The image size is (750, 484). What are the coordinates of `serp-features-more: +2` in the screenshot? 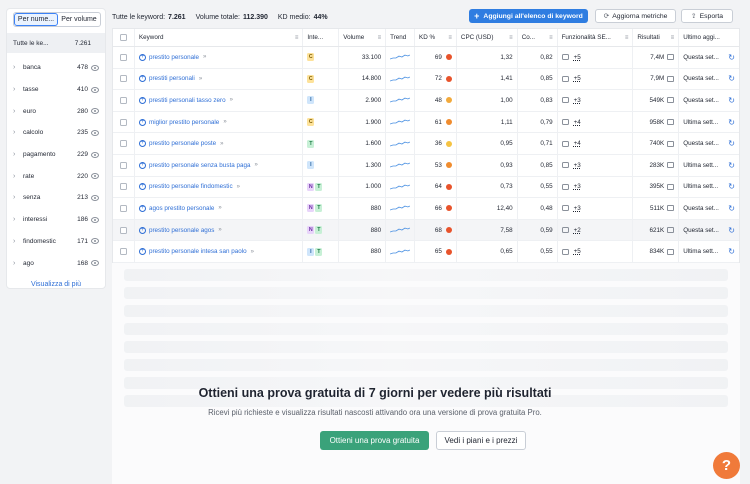 It's located at (577, 230).